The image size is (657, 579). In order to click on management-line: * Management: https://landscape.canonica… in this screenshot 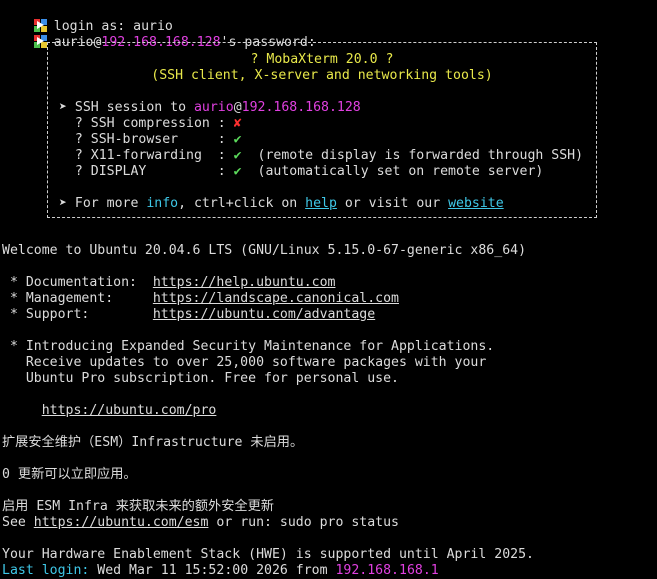, I will do `click(200, 299)`.